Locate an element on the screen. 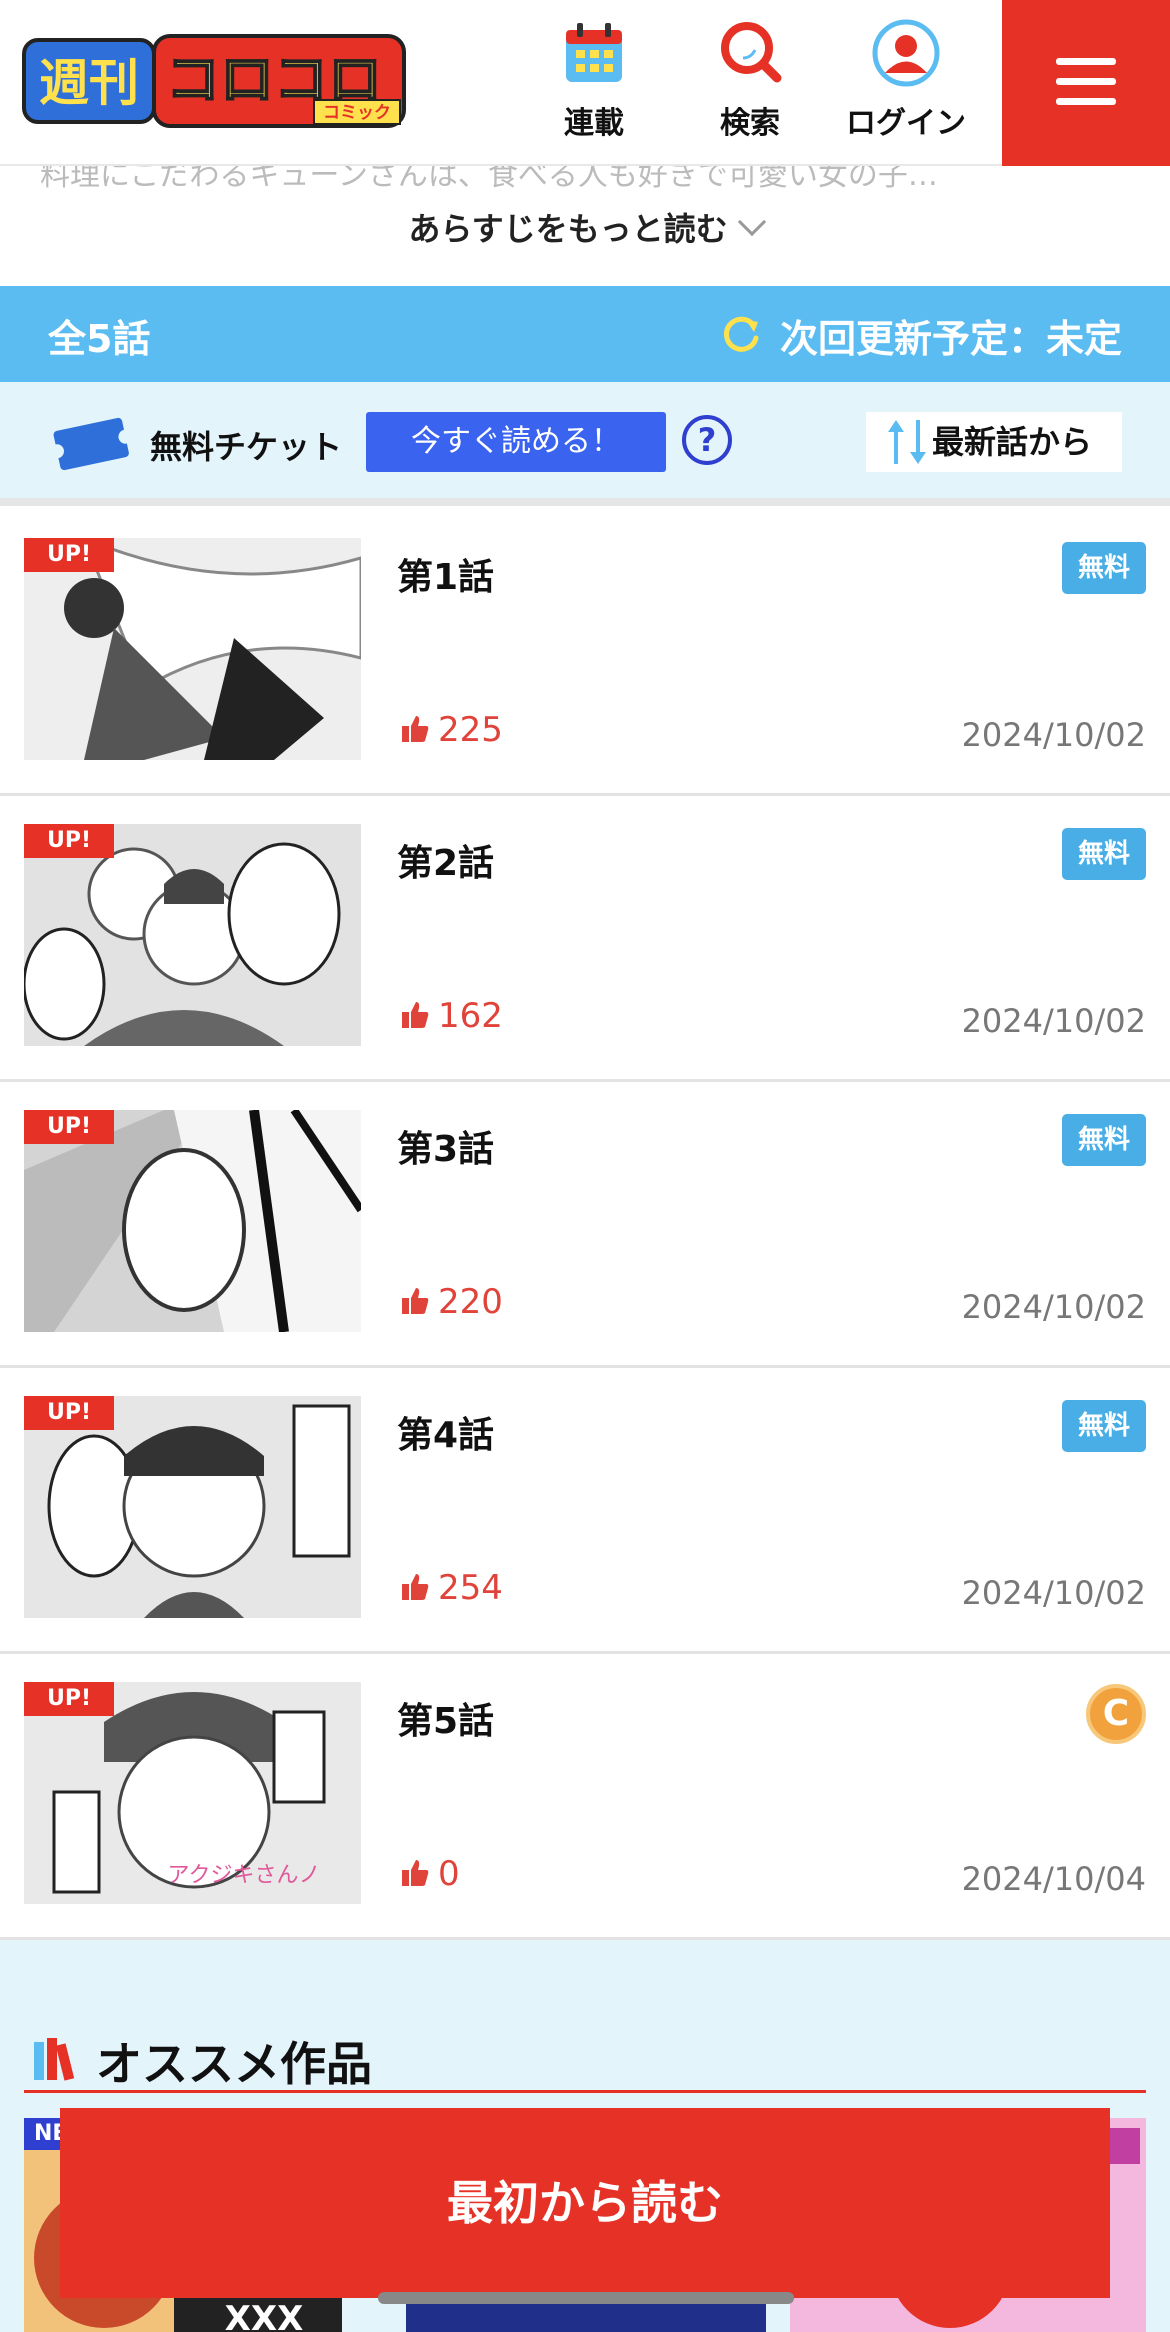  nav-login: ログイン is located at coordinates (906, 83).